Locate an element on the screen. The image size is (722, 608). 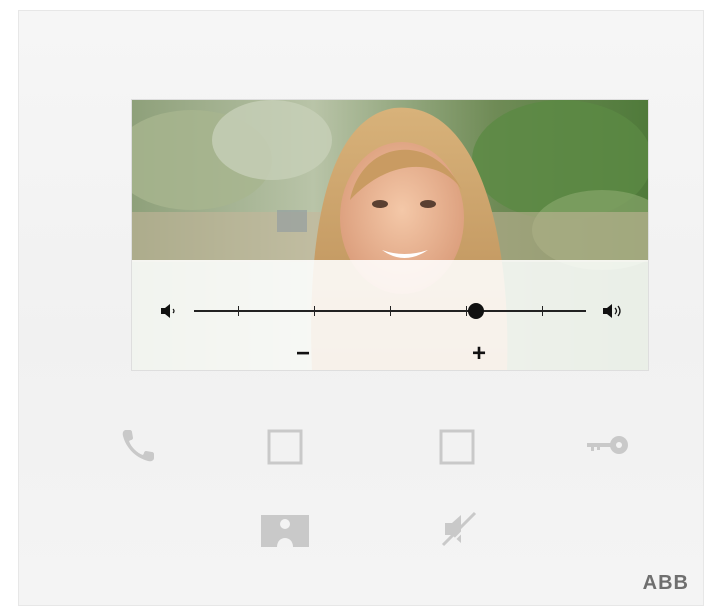
volume-high-icon is located at coordinates (613, 311).